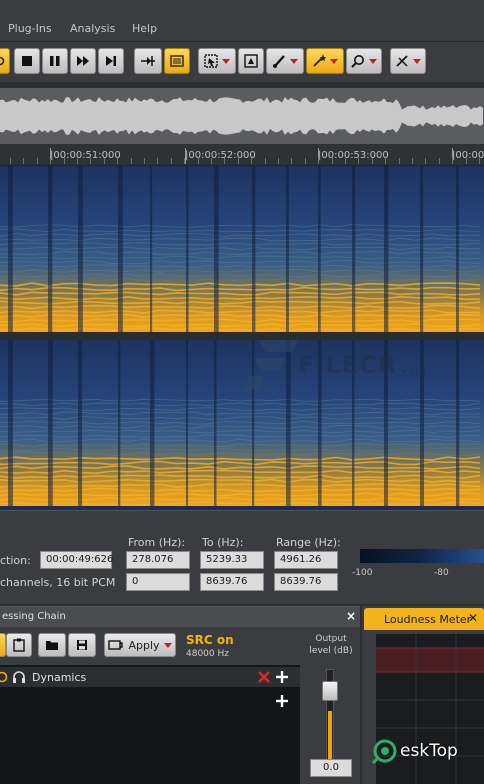 This screenshot has height=784, width=484. I want to click on src-status: SRC on, so click(210, 640).